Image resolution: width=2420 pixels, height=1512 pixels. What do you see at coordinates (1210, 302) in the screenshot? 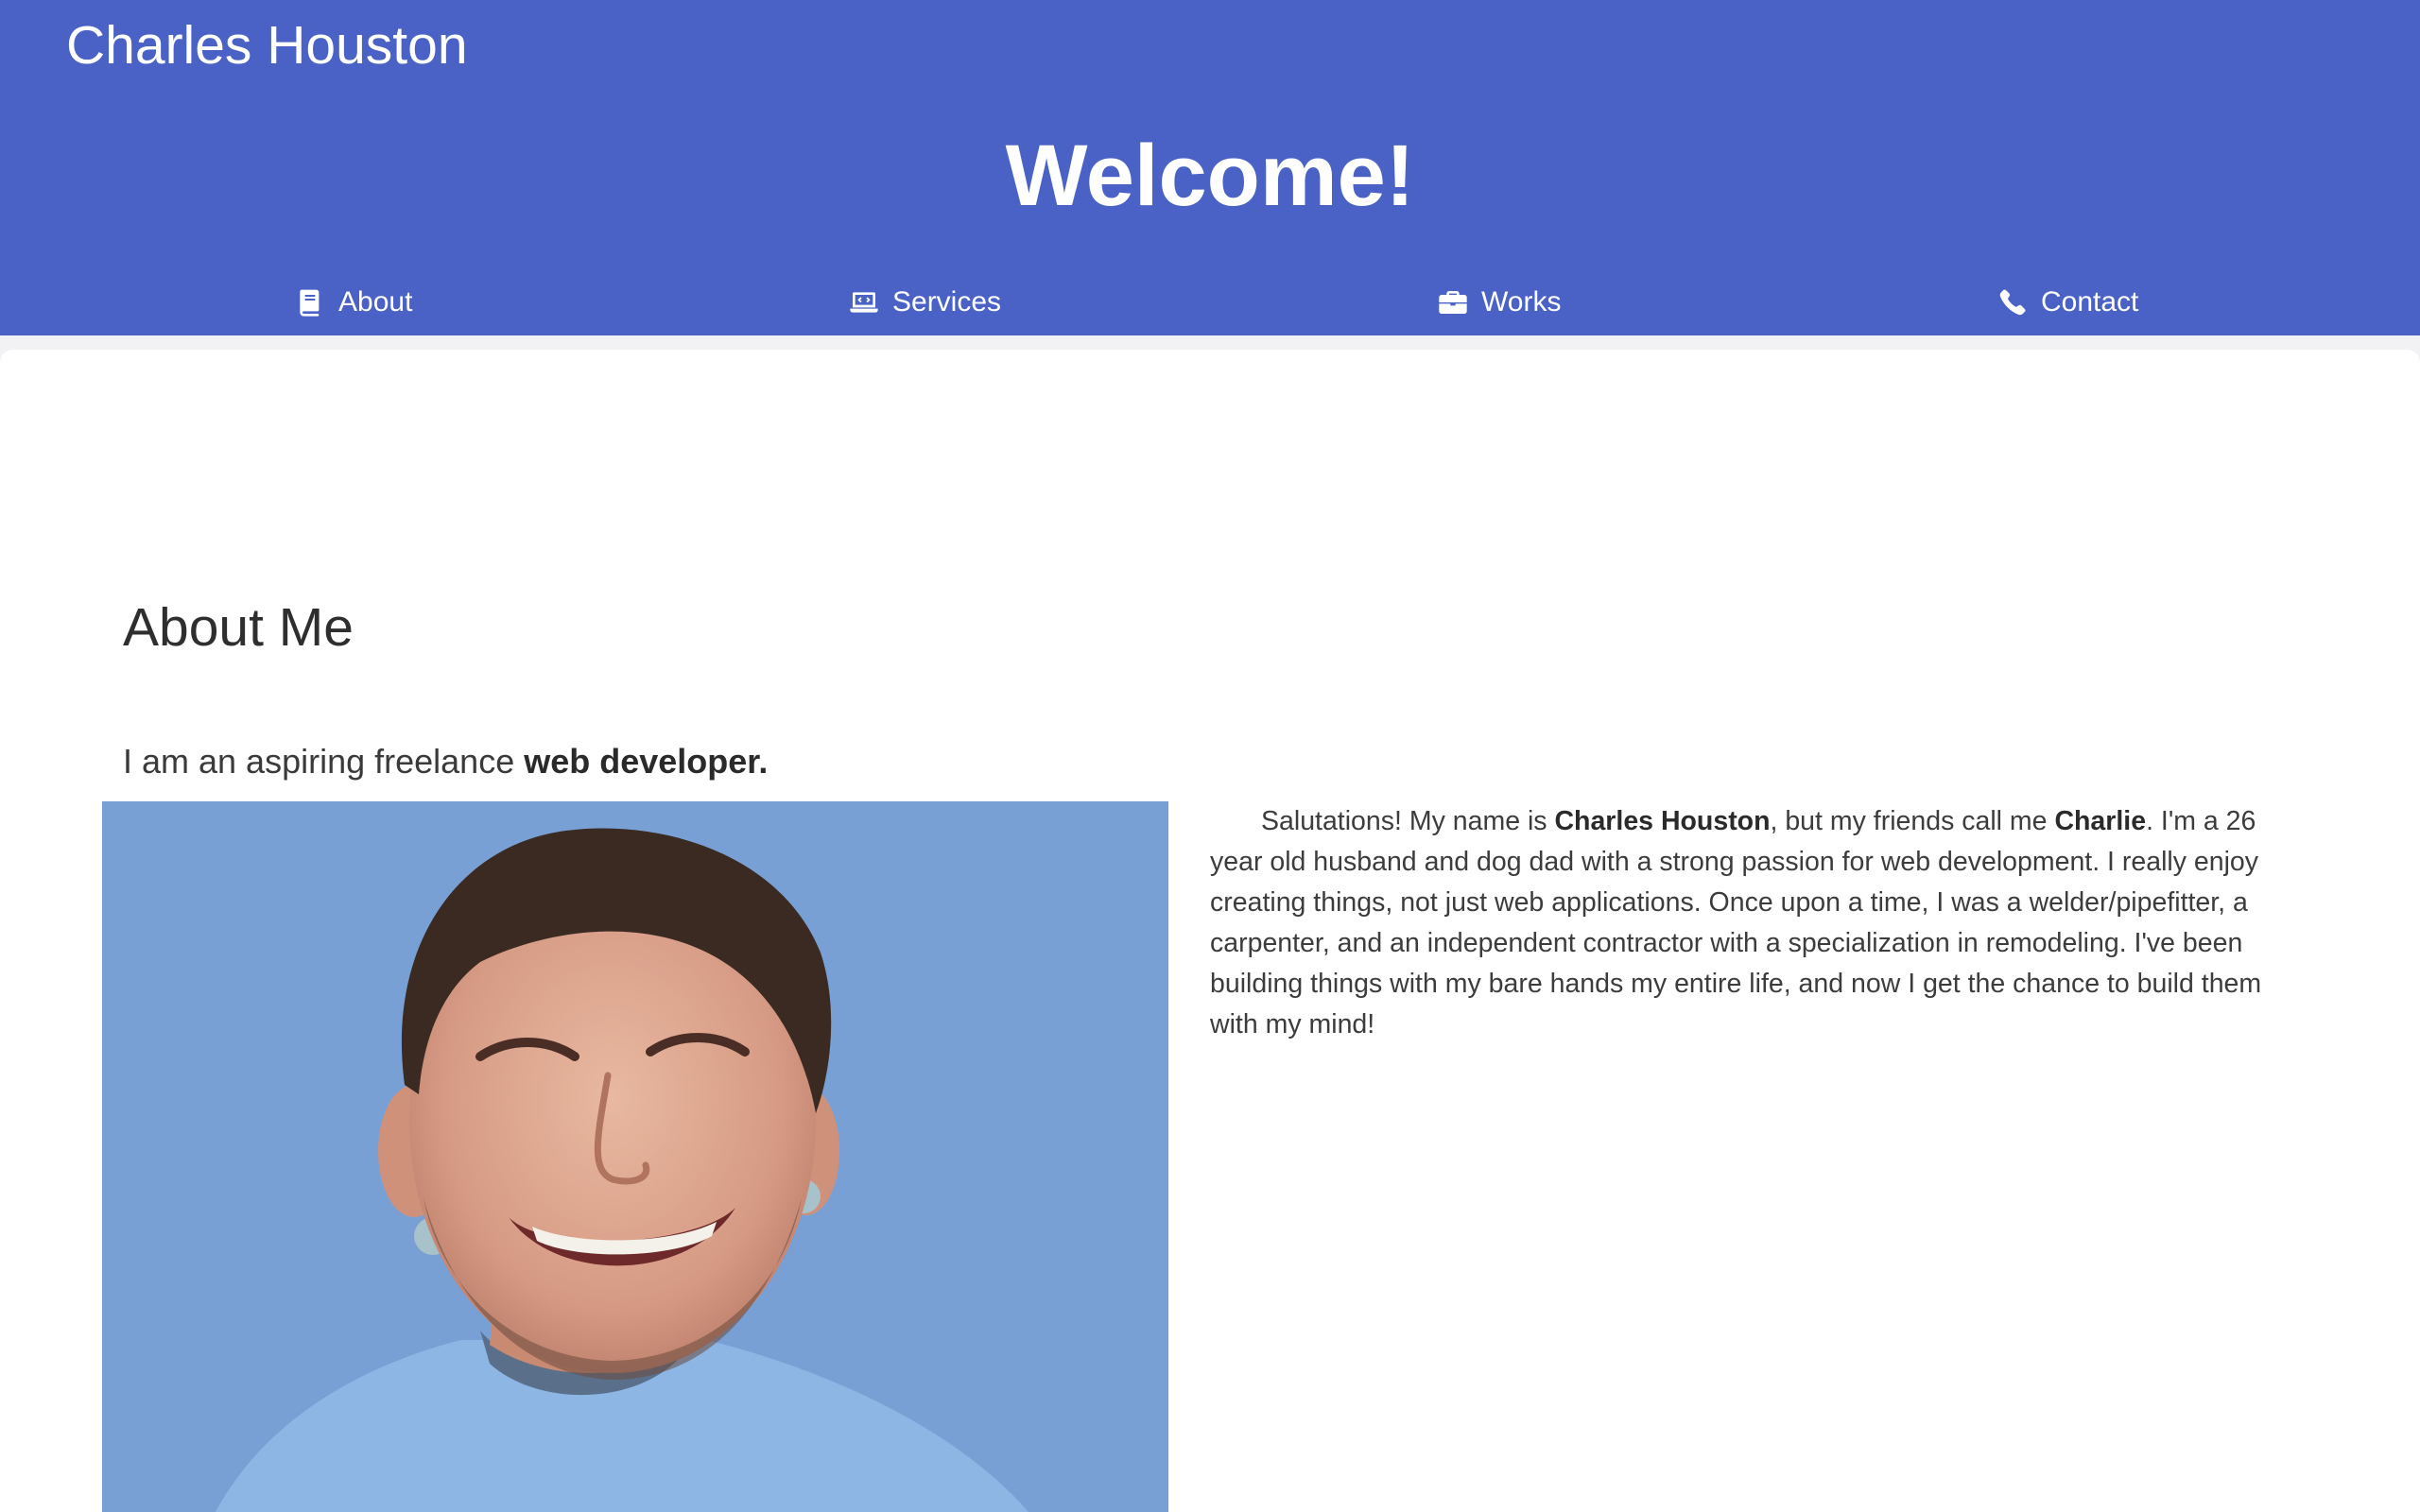
I see `main-nav: About Services Works Contact` at bounding box center [1210, 302].